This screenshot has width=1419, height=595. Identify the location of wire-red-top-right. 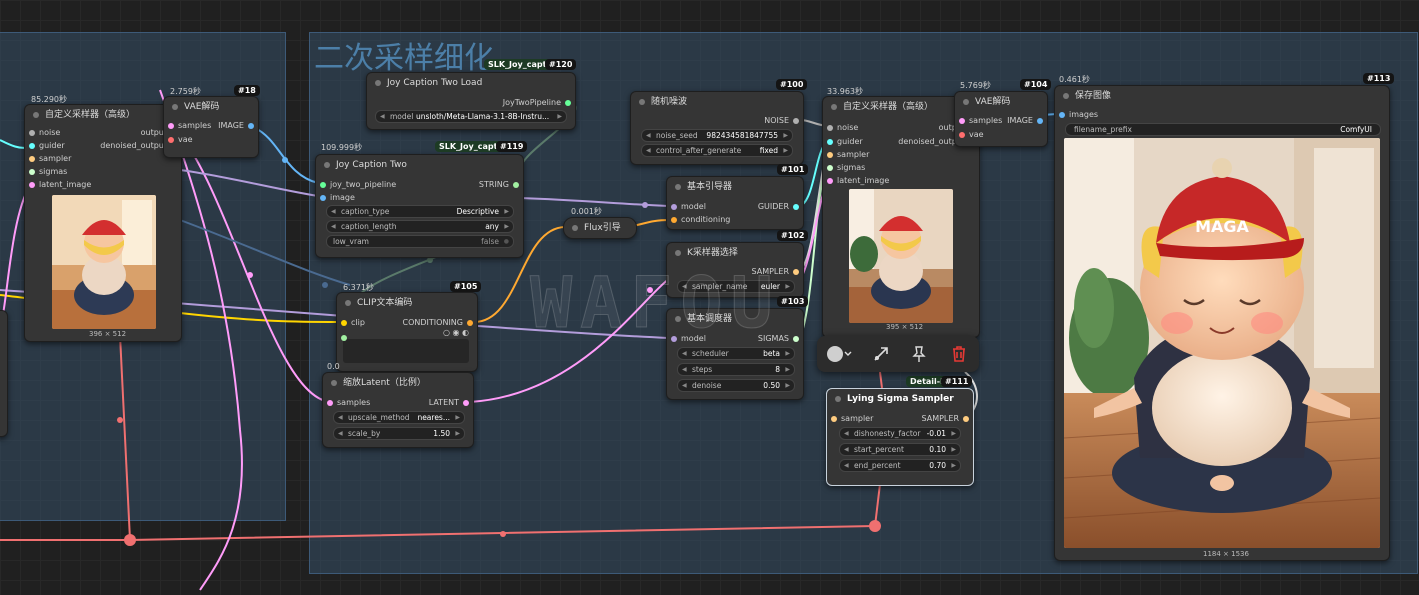
(881, 380).